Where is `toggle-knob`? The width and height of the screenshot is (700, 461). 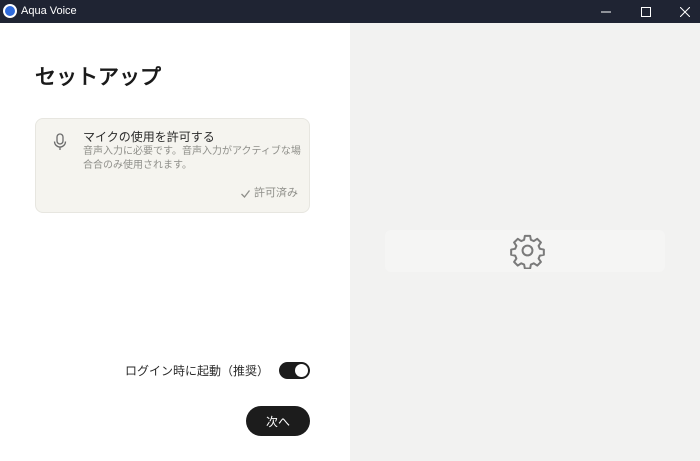 toggle-knob is located at coordinates (301, 370).